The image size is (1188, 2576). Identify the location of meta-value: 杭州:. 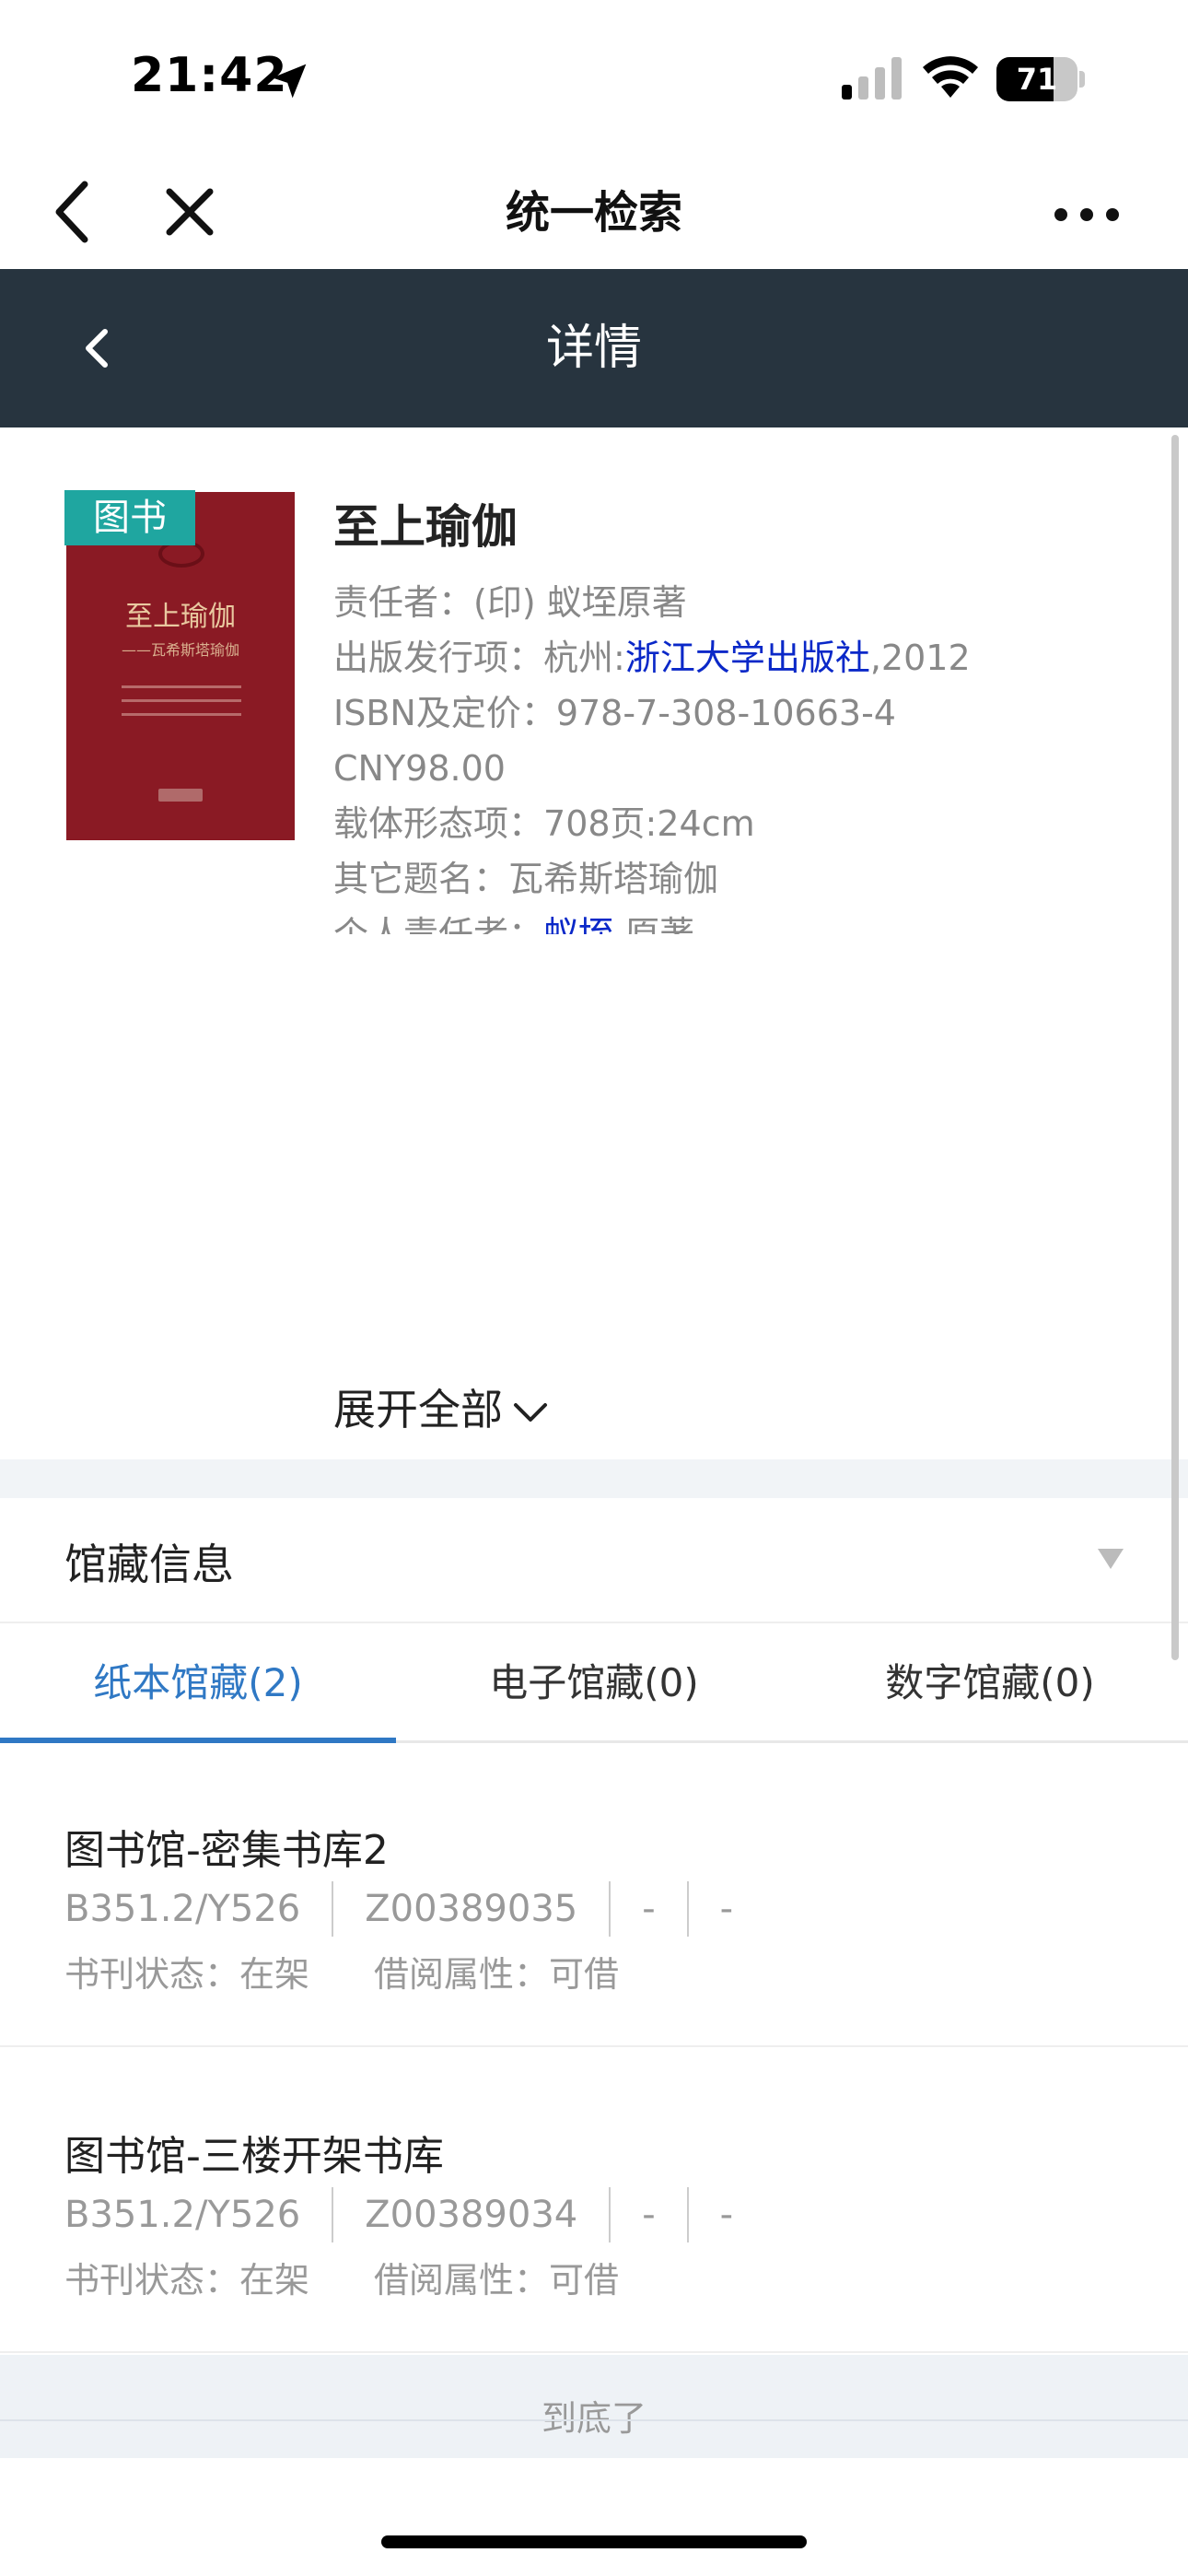
(584, 658).